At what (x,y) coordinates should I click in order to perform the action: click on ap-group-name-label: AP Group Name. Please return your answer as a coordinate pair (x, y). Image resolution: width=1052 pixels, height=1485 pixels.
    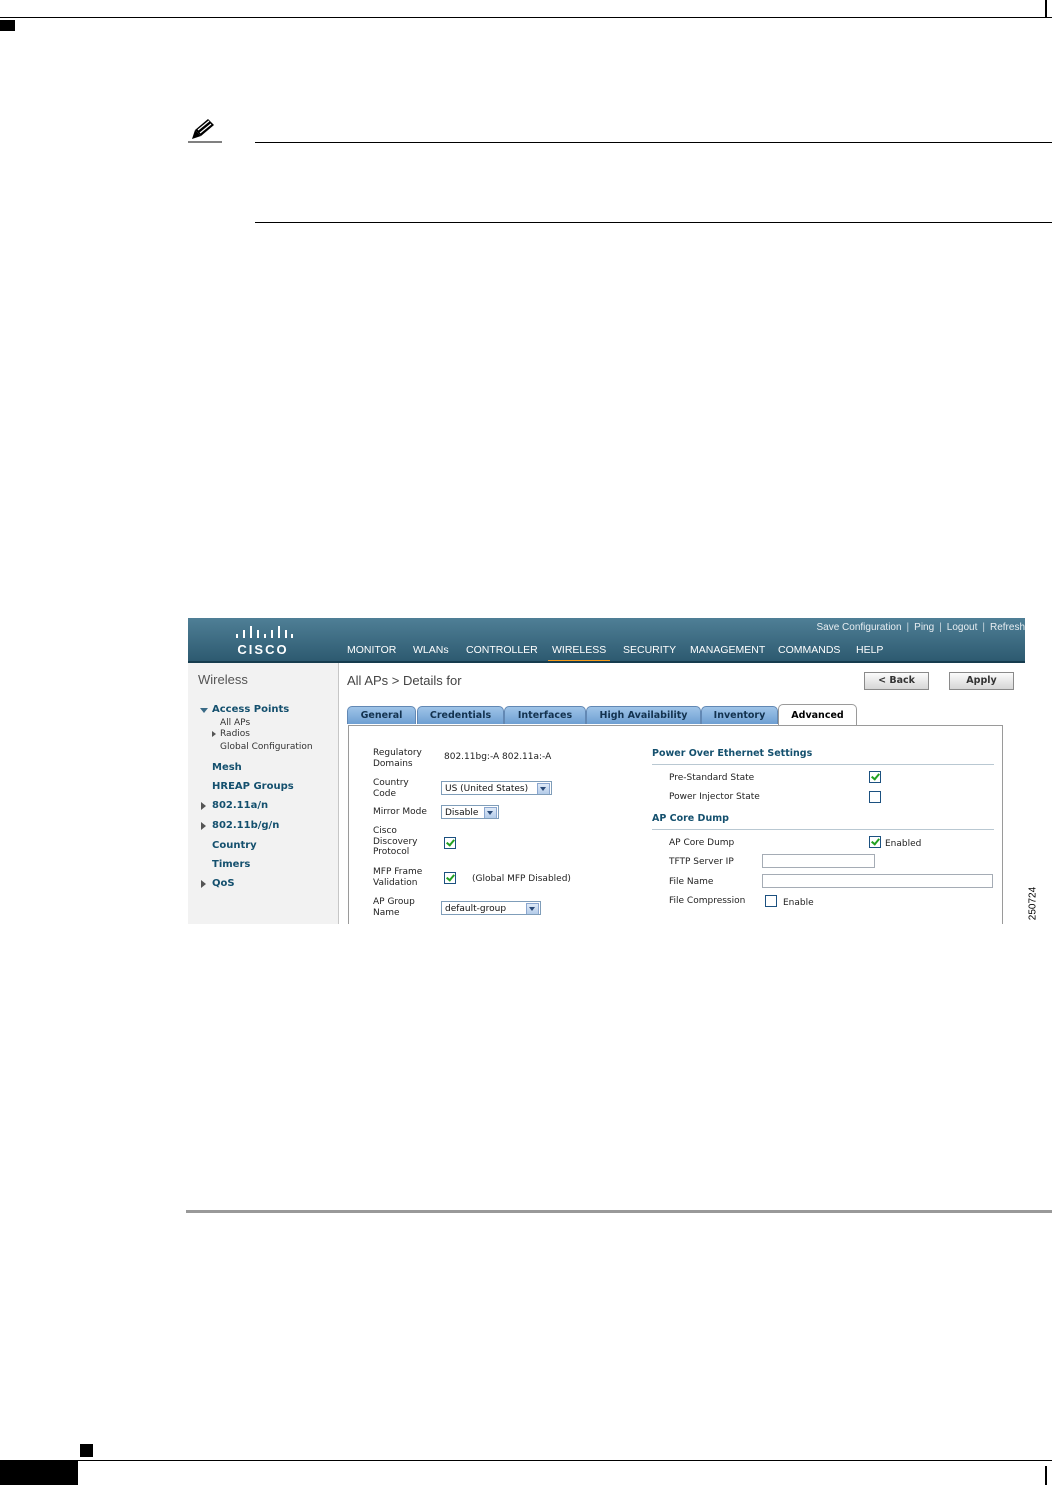
    Looking at the image, I should click on (394, 907).